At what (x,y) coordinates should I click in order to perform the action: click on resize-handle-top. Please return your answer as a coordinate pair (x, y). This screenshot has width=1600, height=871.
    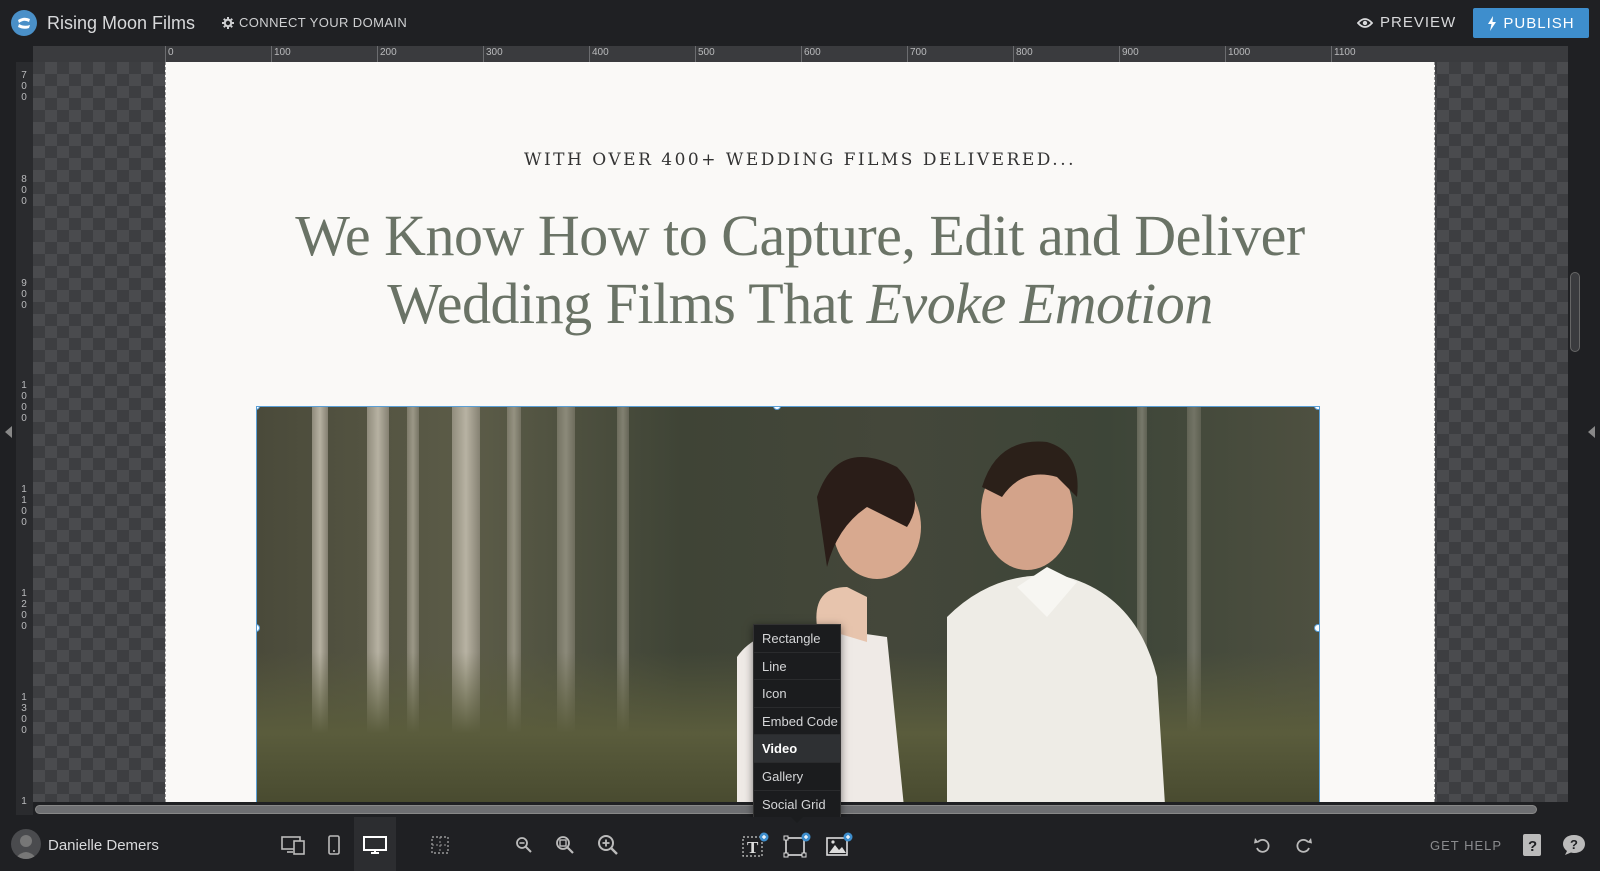
    Looking at the image, I should click on (777, 408).